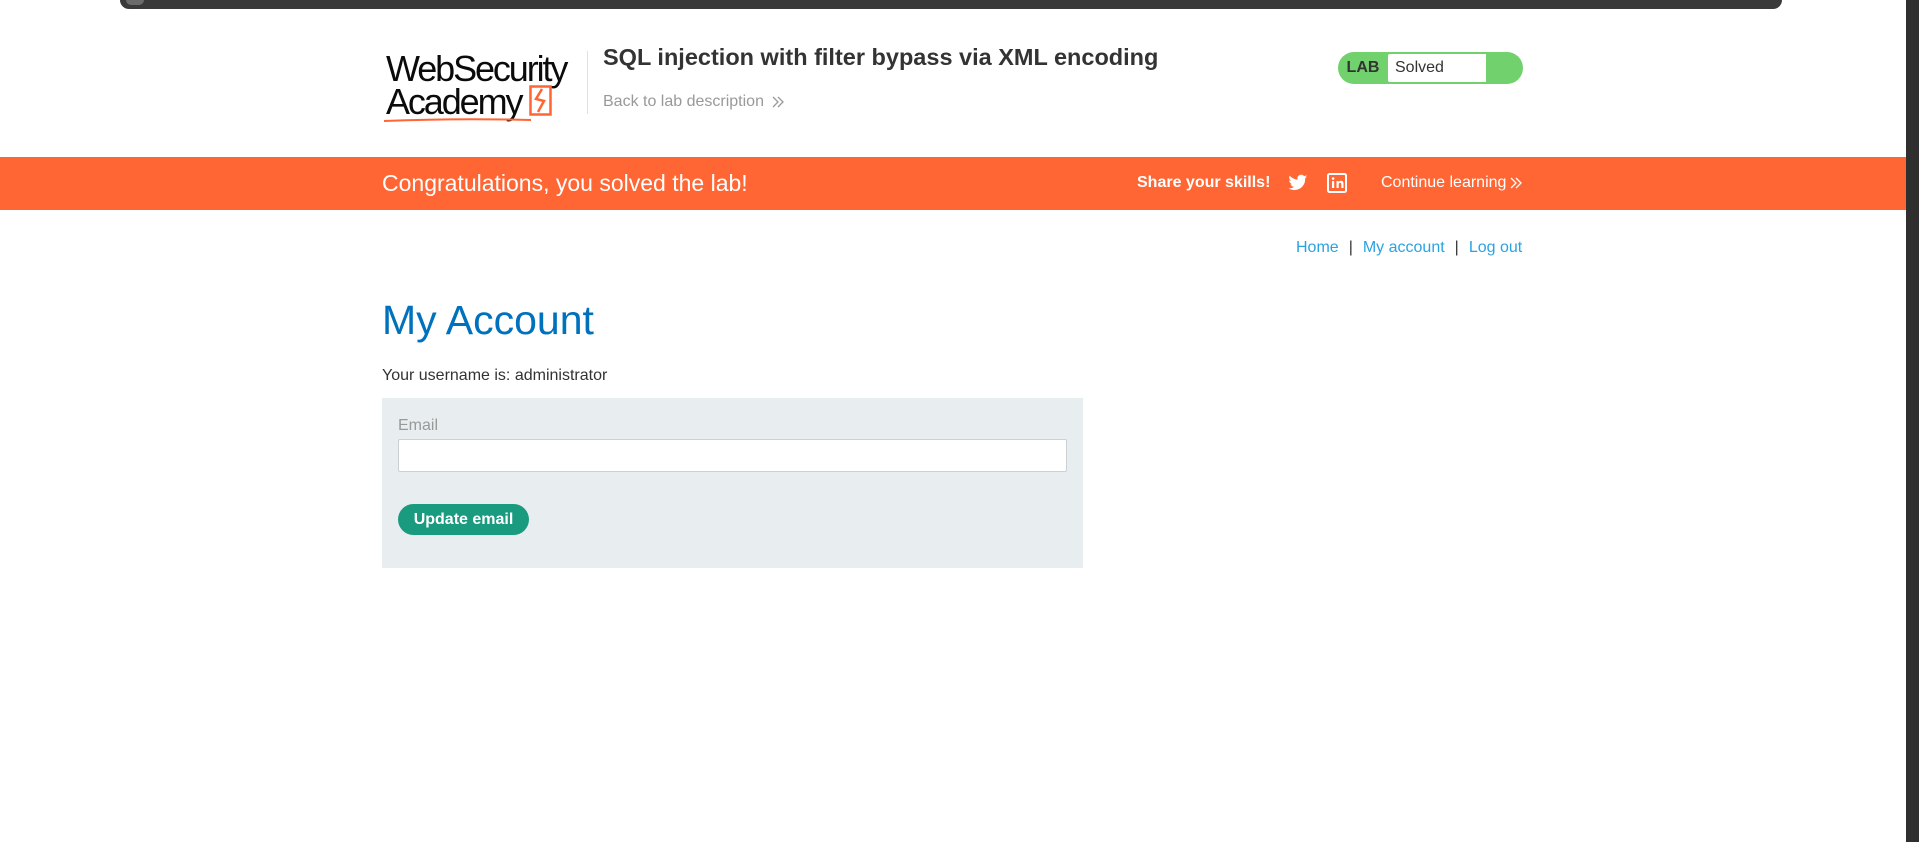 The width and height of the screenshot is (1919, 842). I want to click on share-skills-label: Share your skills!, so click(1204, 182).